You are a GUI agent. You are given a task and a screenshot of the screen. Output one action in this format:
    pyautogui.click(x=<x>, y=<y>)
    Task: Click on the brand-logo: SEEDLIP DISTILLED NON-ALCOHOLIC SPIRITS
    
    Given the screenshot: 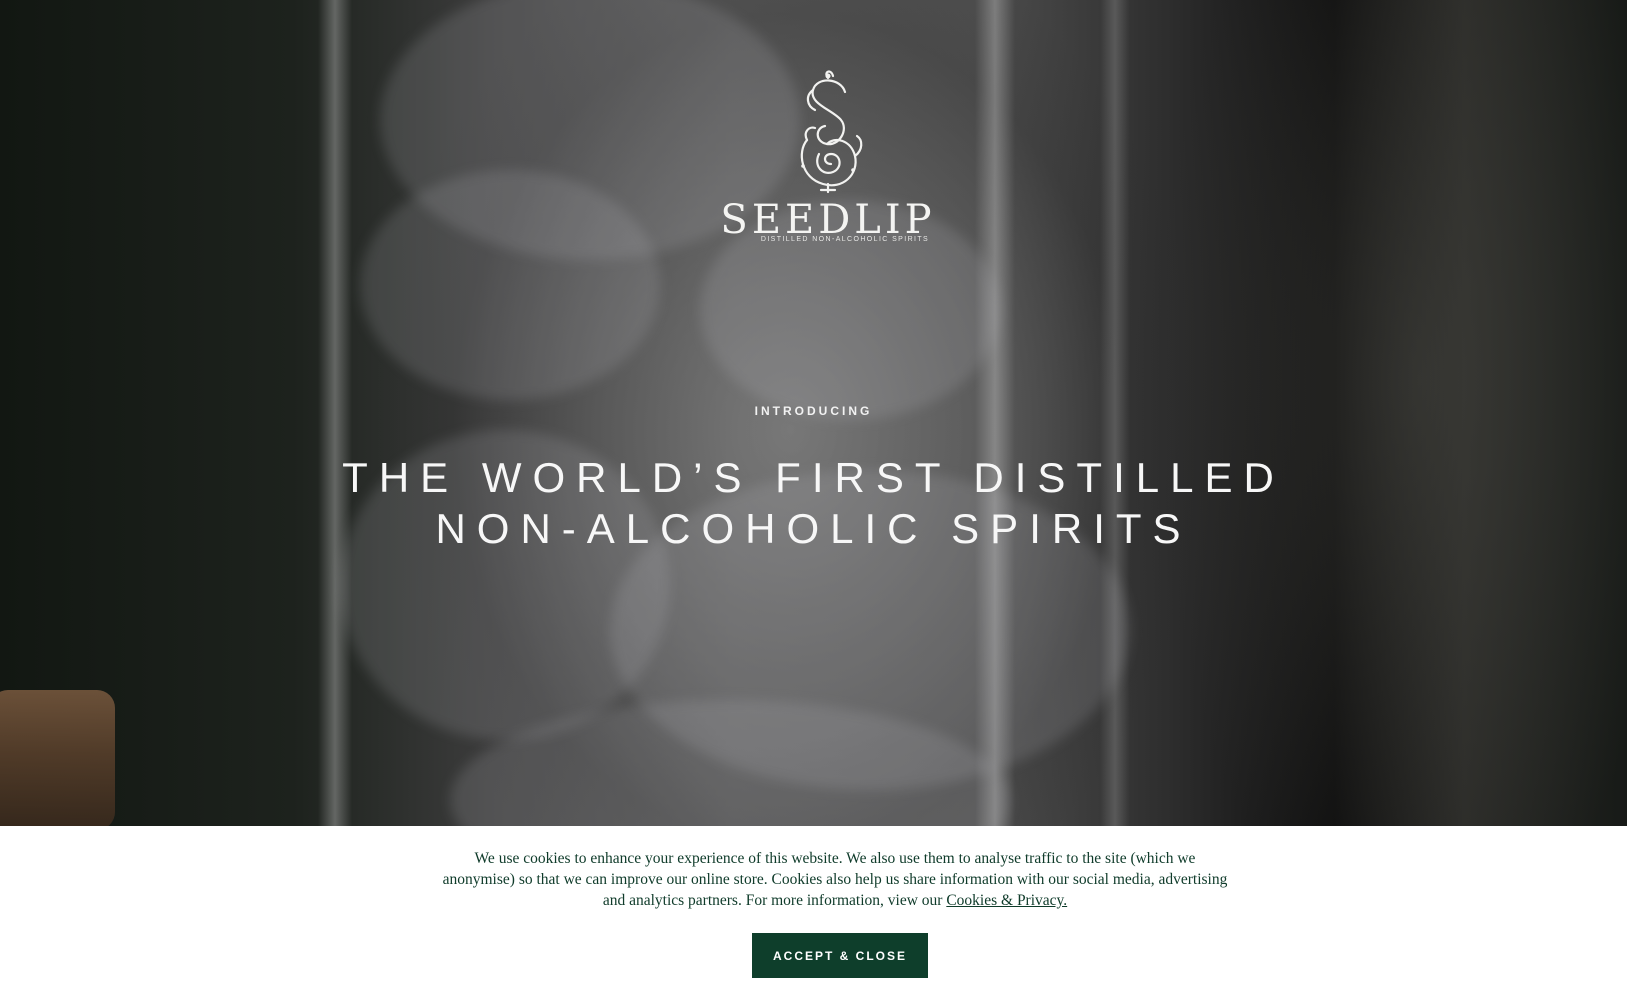 What is the action you would take?
    pyautogui.click(x=828, y=165)
    